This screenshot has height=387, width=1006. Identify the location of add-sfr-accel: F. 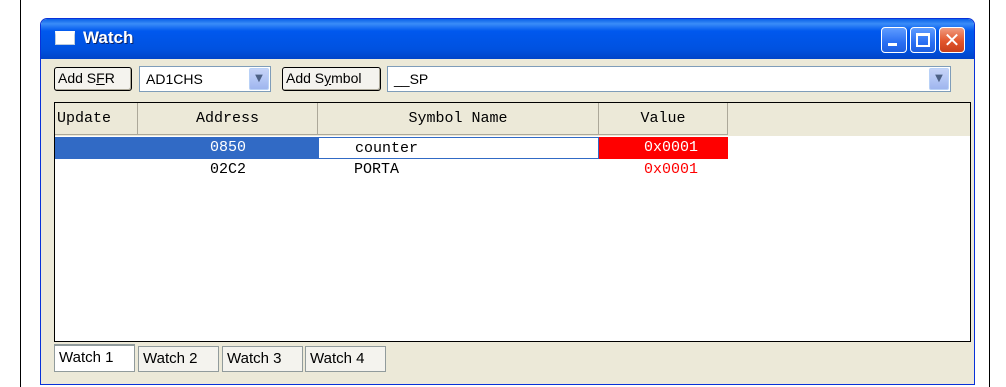
(100, 78).